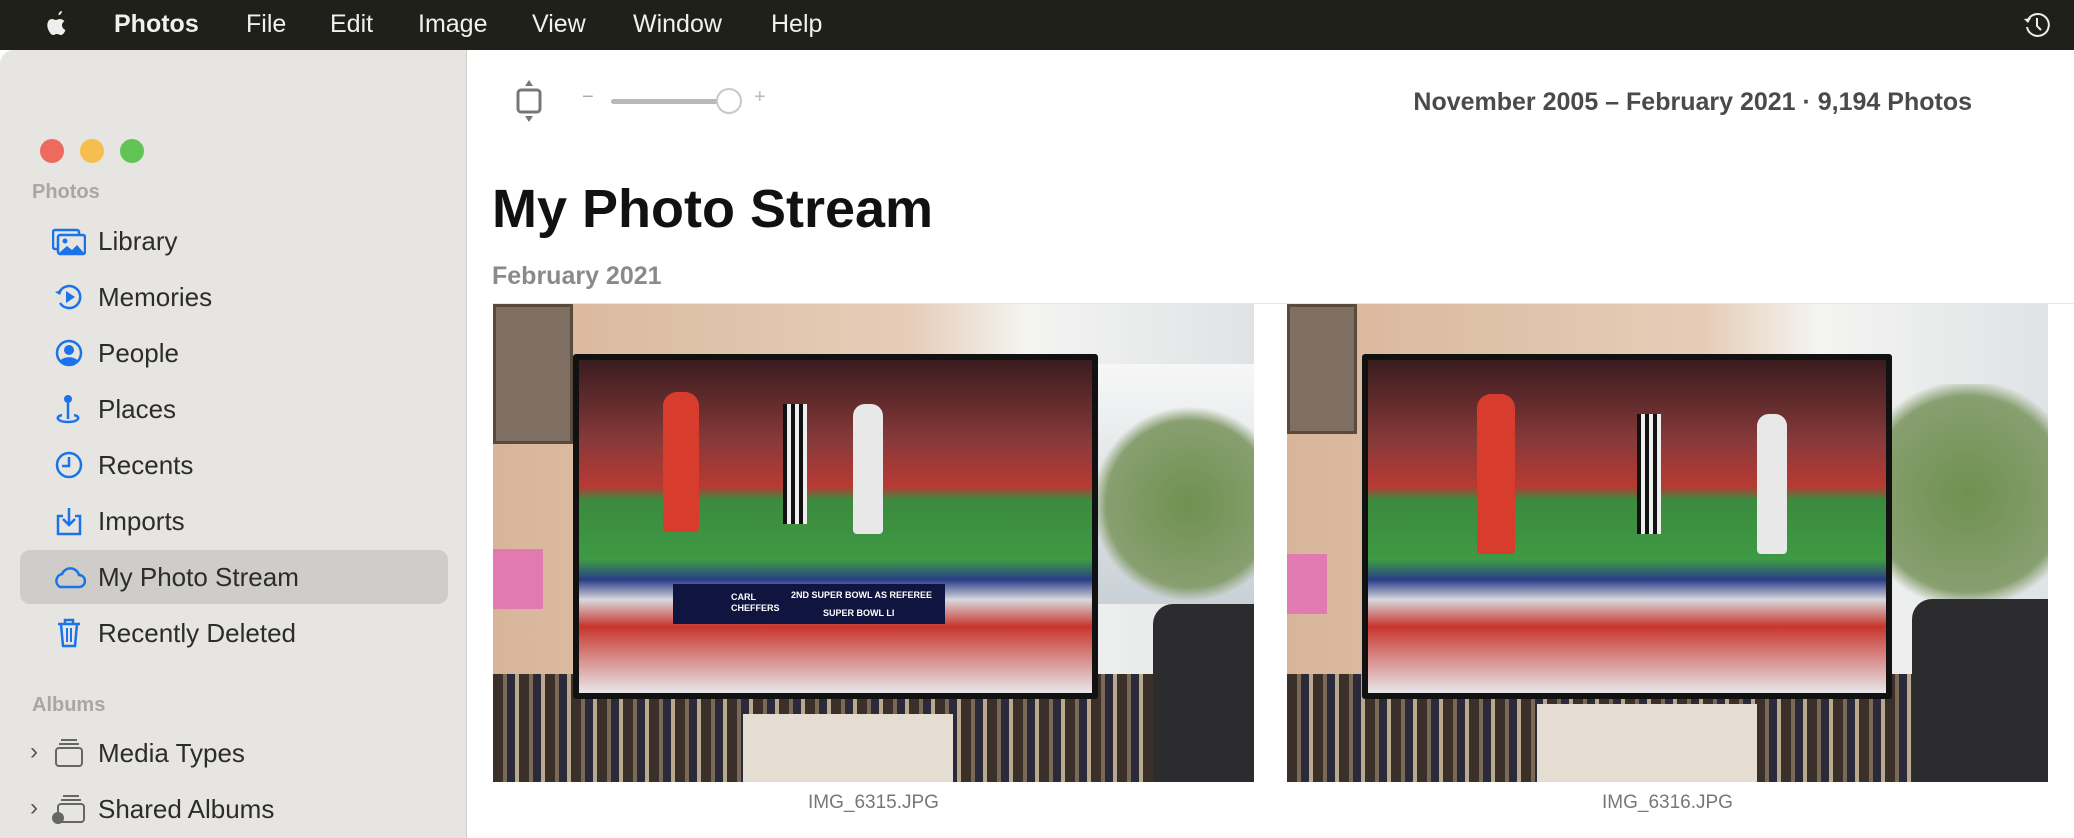  I want to click on sidebar-item-my-photo-stream: My Photo Stream, so click(234, 577).